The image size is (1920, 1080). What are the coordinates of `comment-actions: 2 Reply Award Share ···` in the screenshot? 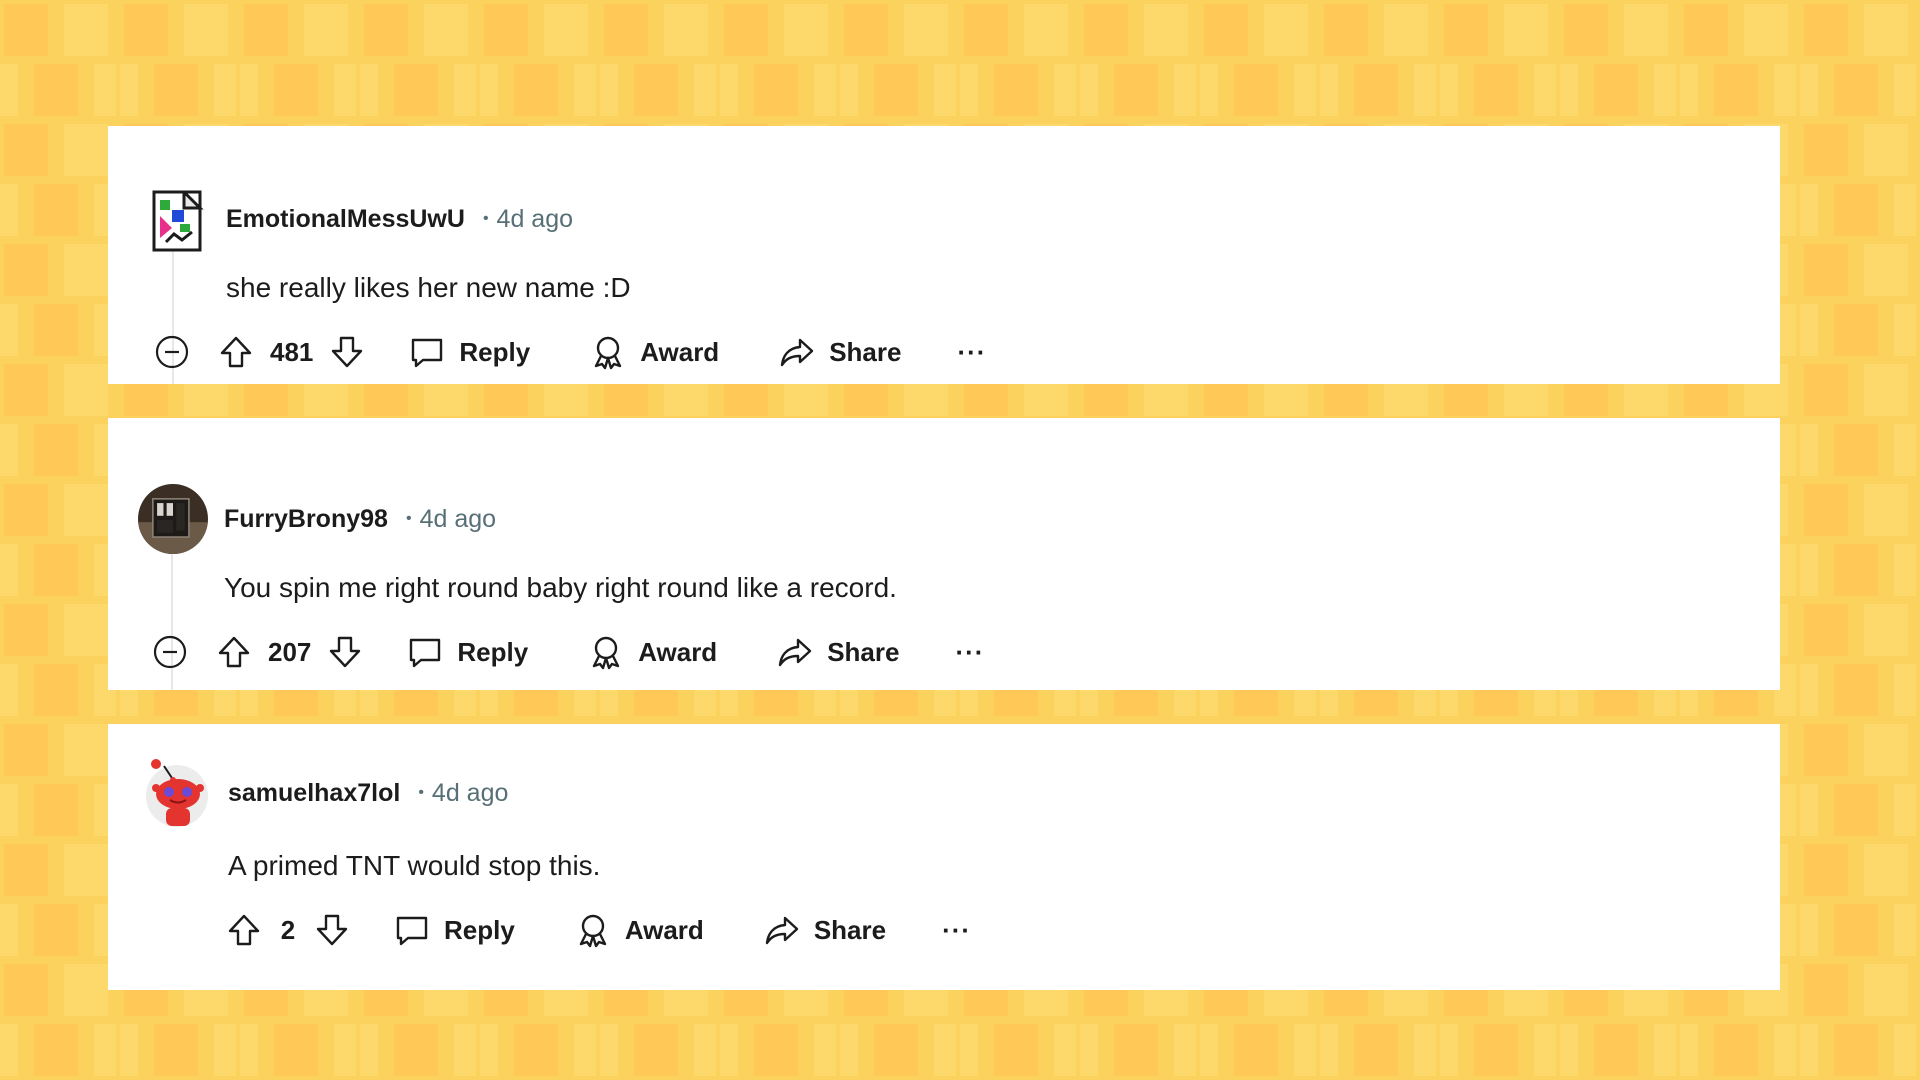 It's located at (598, 930).